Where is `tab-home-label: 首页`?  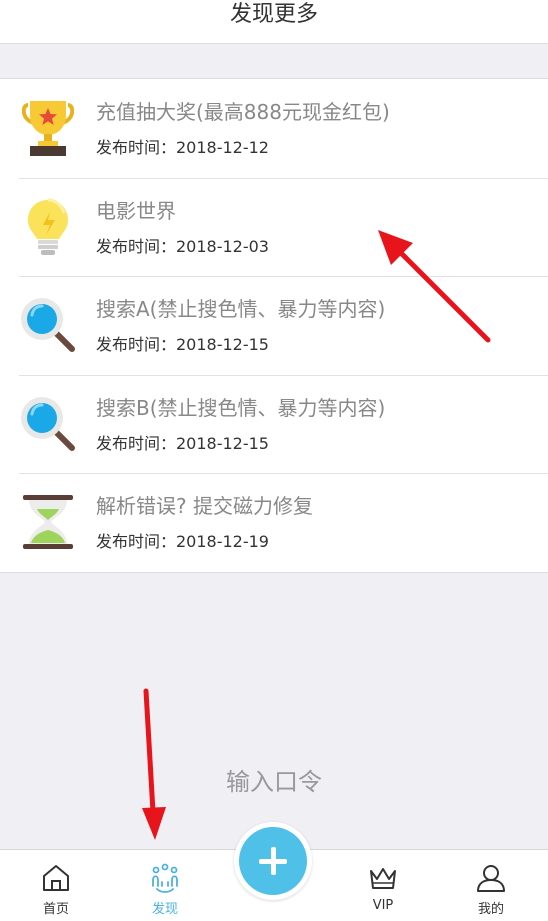 tab-home-label: 首页 is located at coordinates (55, 909).